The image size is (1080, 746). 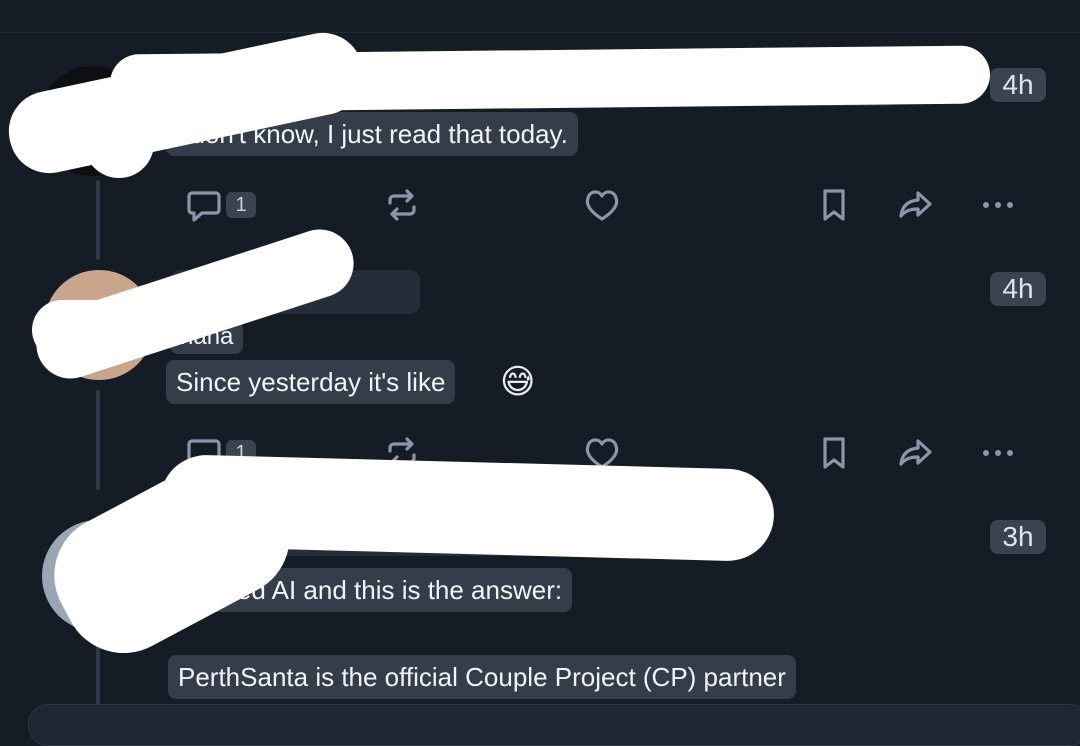 I want to click on post-actions: 1, so click(x=540, y=205).